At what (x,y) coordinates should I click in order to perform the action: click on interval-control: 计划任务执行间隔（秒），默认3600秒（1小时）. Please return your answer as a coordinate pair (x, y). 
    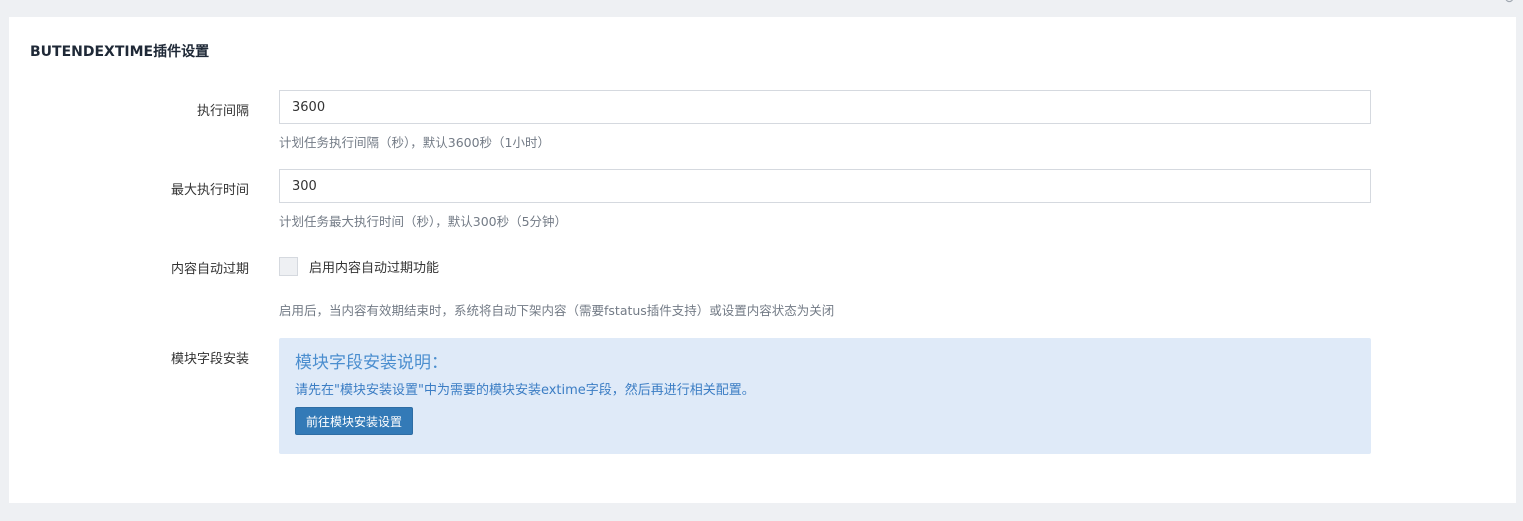
    Looking at the image, I should click on (825, 120).